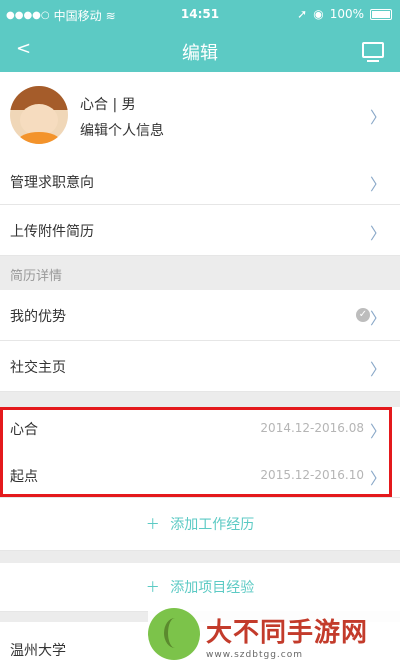 This screenshot has height=666, width=400. What do you see at coordinates (287, 633) in the screenshot?
I see `watermark-text: 大不同手游网` at bounding box center [287, 633].